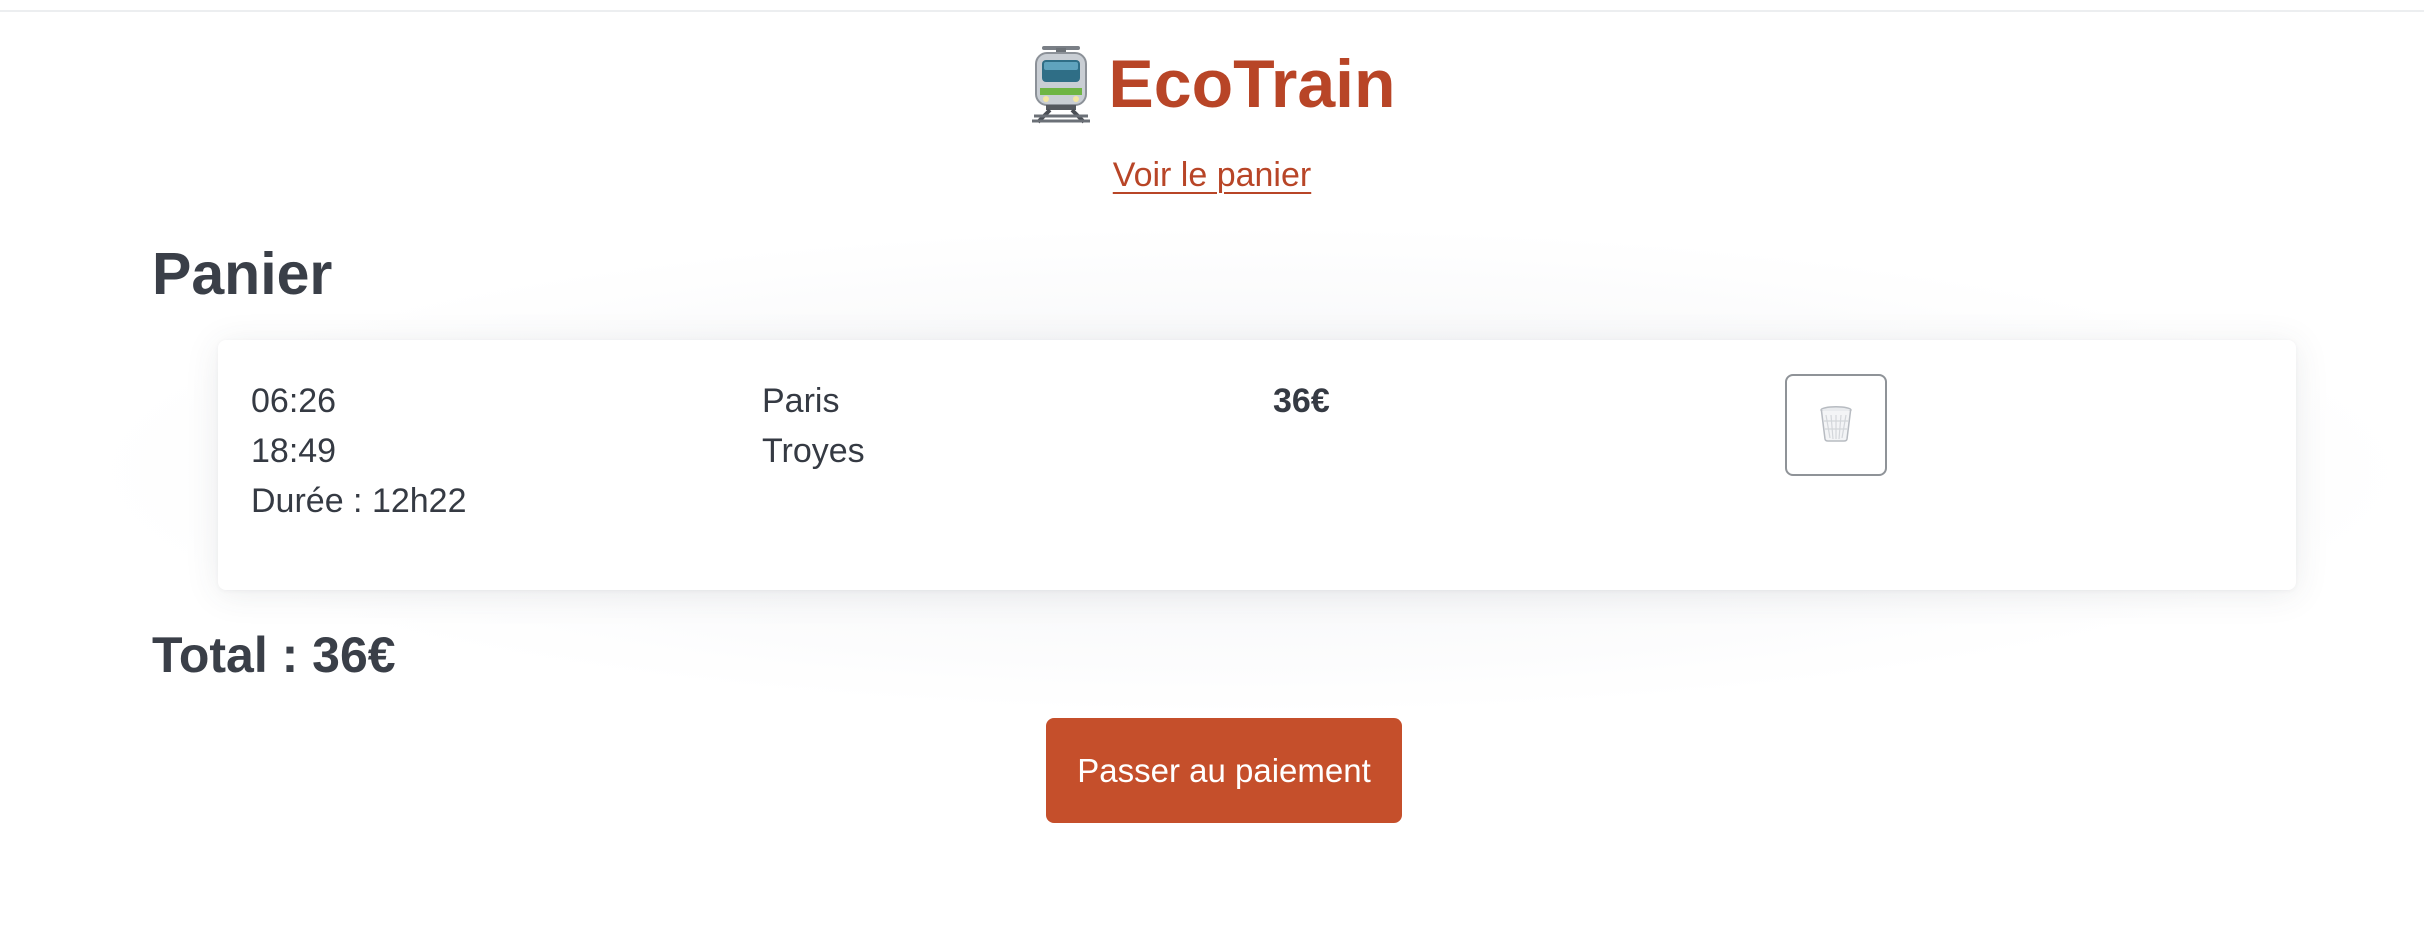  I want to click on view-cart-link: Voir le panier, so click(1212, 175).